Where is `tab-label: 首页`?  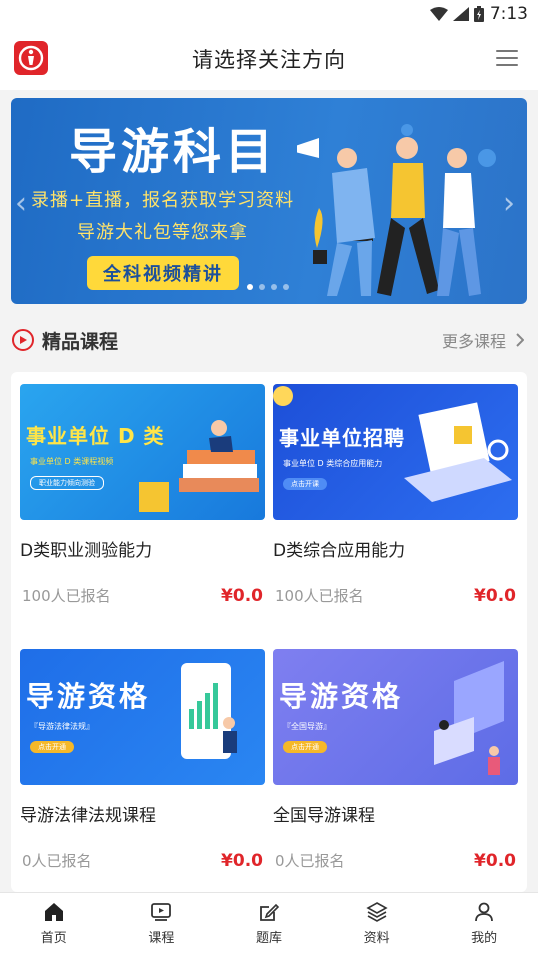
tab-label: 首页 is located at coordinates (53, 938).